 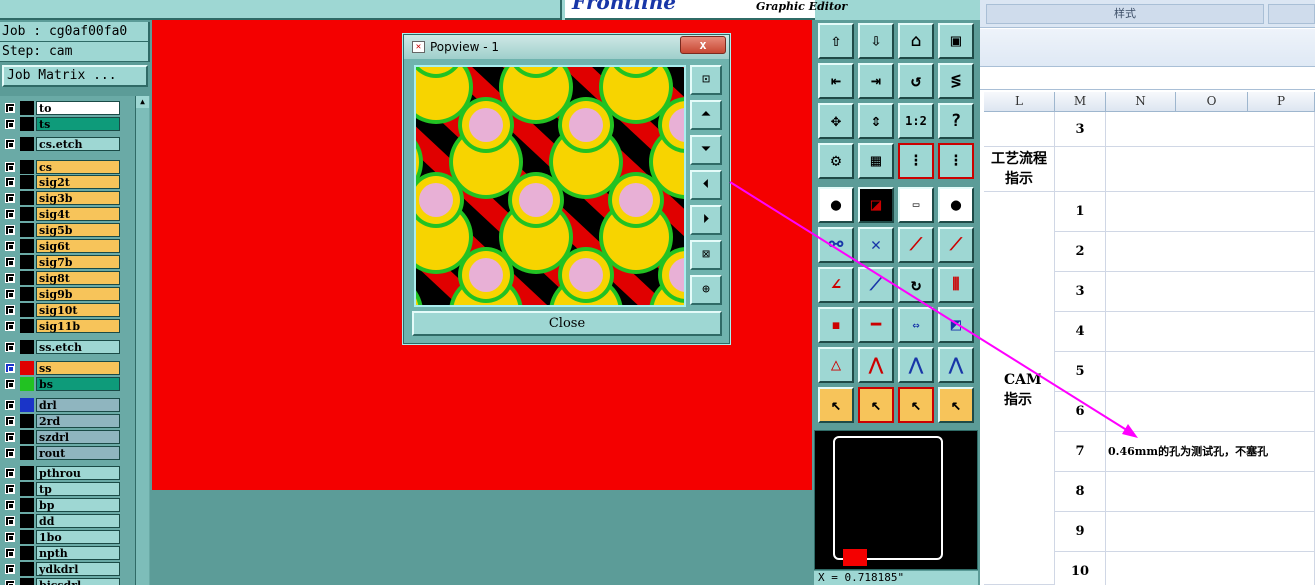 What do you see at coordinates (836, 41) in the screenshot?
I see `upload-icon: ⇧` at bounding box center [836, 41].